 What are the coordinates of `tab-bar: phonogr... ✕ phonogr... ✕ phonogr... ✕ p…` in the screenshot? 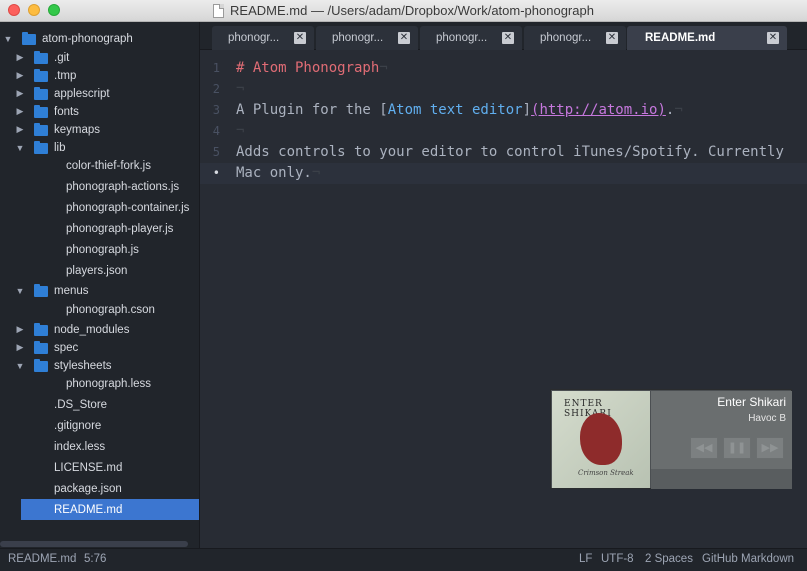 It's located at (503, 36).